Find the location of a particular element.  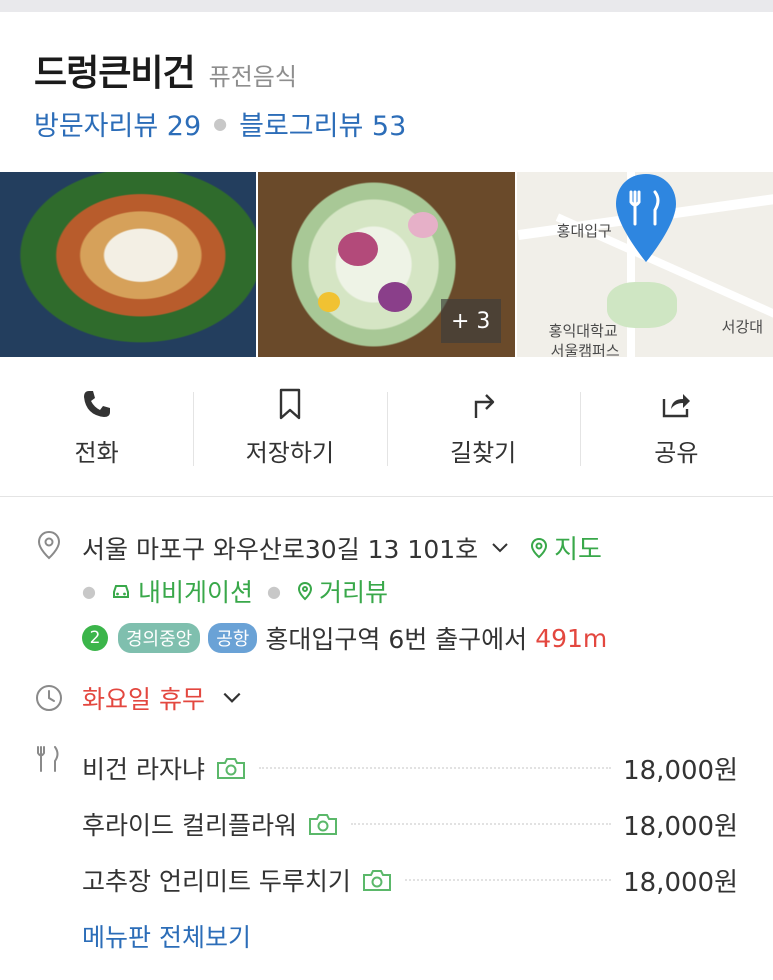

location-pin-icon is located at coordinates (49, 545).